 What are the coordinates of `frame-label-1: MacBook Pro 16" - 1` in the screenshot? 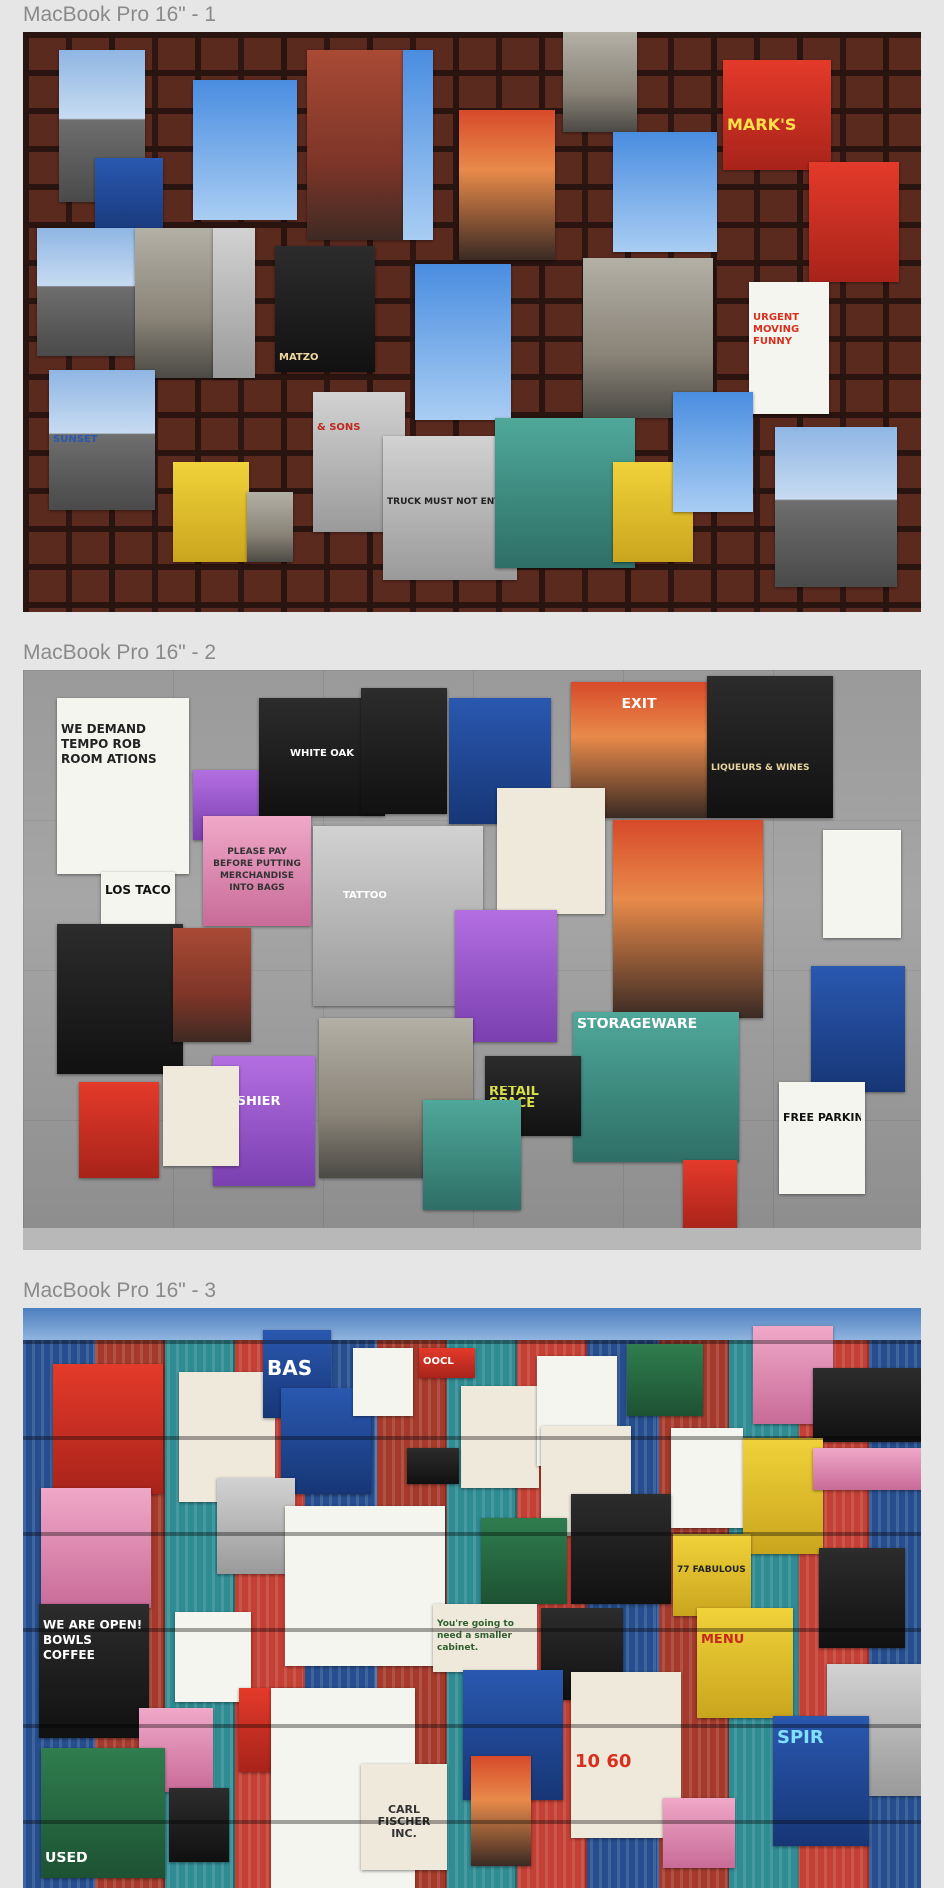 It's located at (119, 15).